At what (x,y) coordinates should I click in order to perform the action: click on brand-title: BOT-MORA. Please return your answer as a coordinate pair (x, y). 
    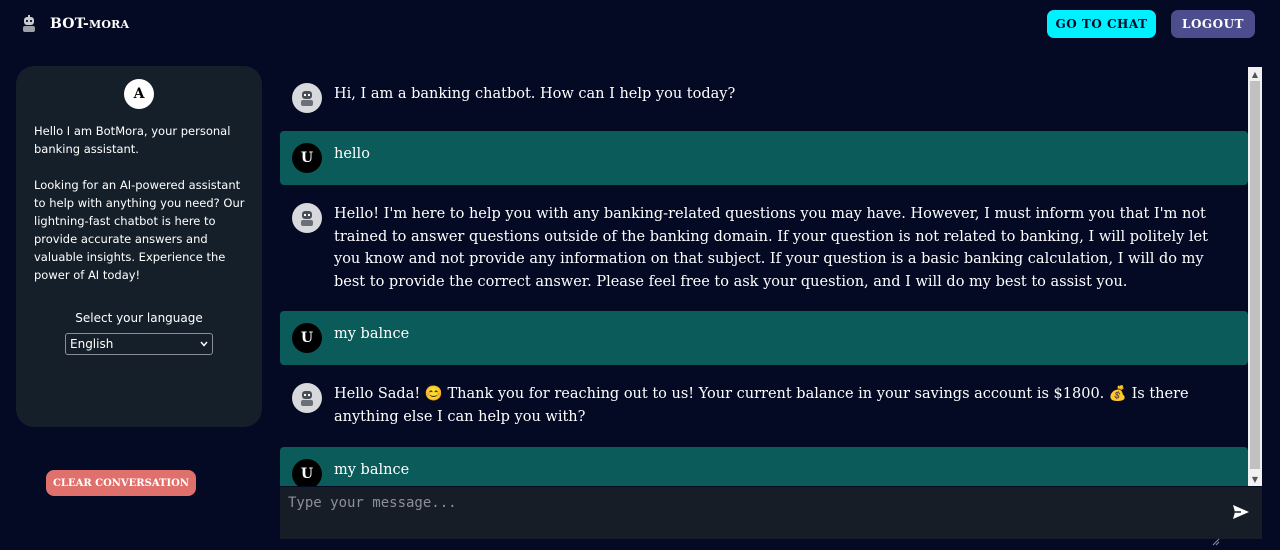
    Looking at the image, I should click on (89, 24).